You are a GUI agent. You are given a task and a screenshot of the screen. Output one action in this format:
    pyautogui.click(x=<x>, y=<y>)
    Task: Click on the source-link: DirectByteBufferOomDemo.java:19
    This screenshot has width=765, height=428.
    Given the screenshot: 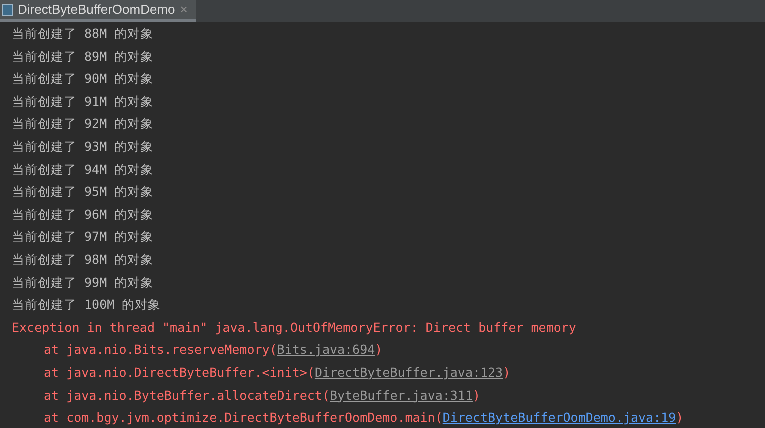 What is the action you would take?
    pyautogui.click(x=559, y=418)
    